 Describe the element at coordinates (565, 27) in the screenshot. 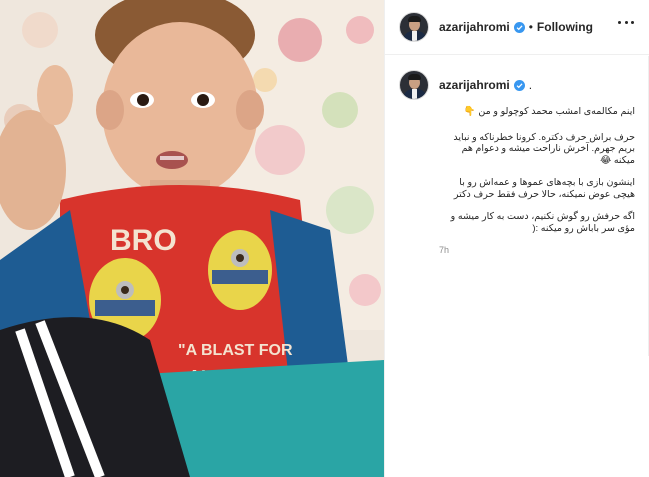

I see `following-button: Following` at that location.